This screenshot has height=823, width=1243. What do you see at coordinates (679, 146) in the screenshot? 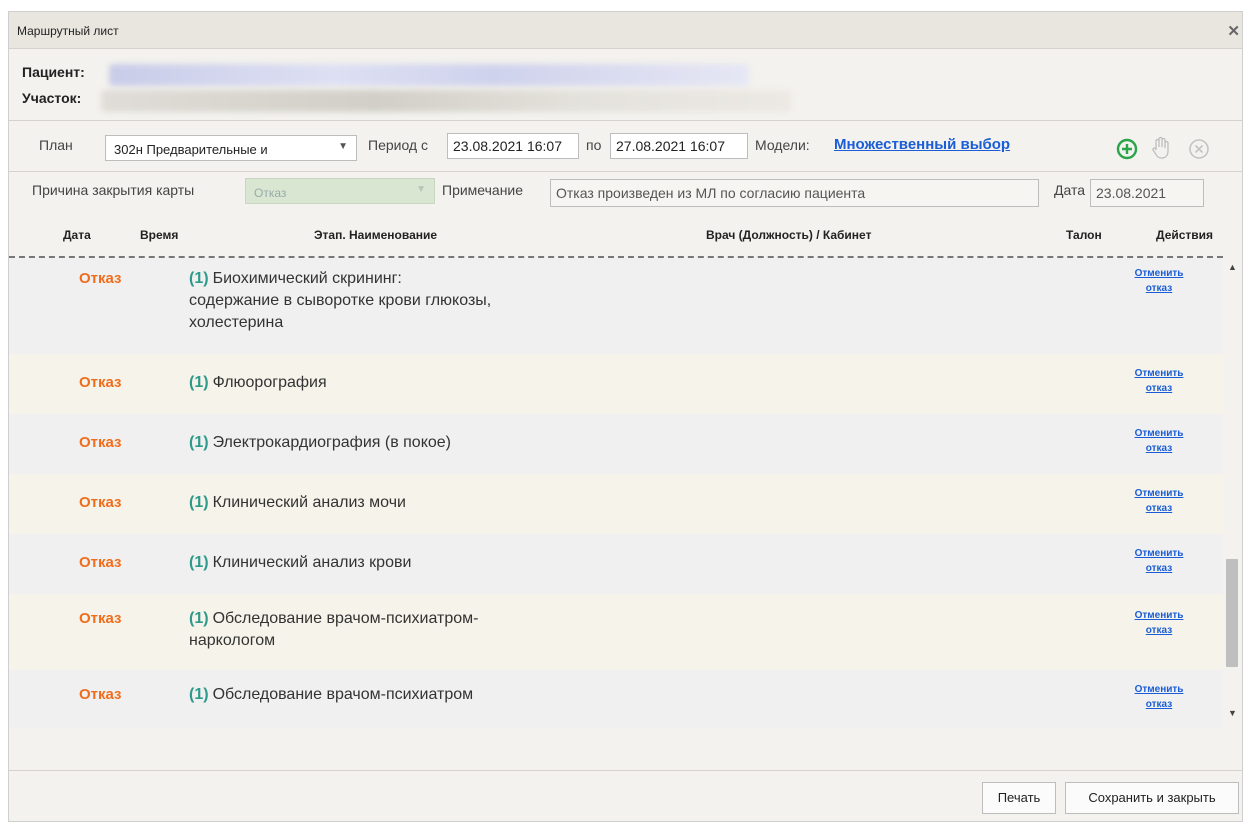
I see `period-to-field: 27.08.2021 16:07` at bounding box center [679, 146].